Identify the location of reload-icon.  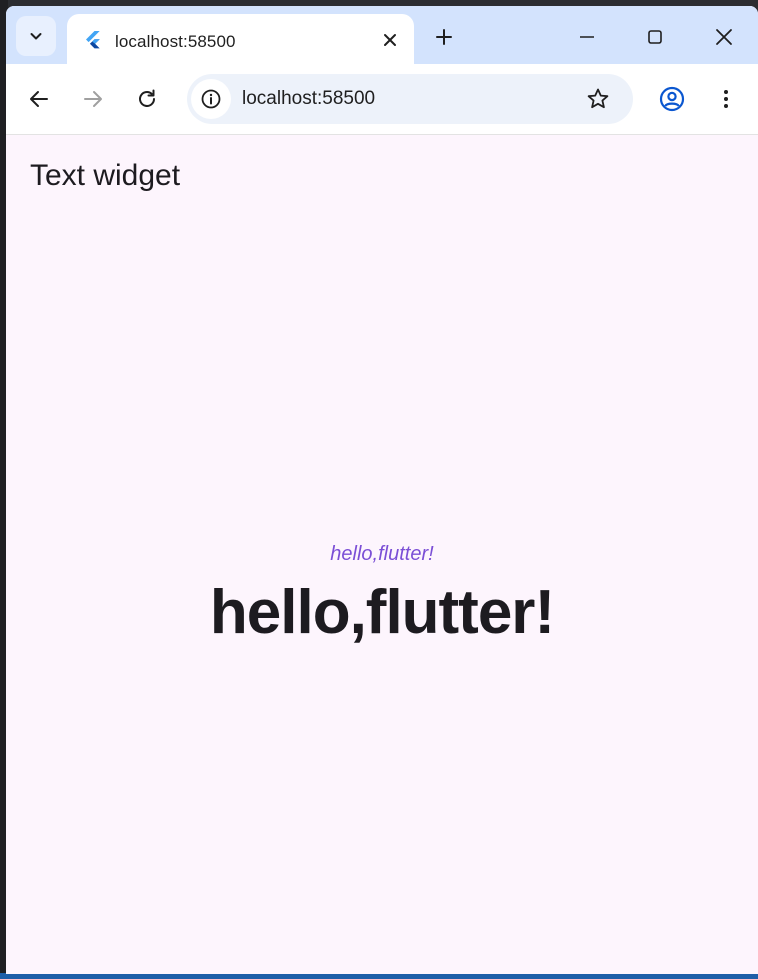
(147, 98).